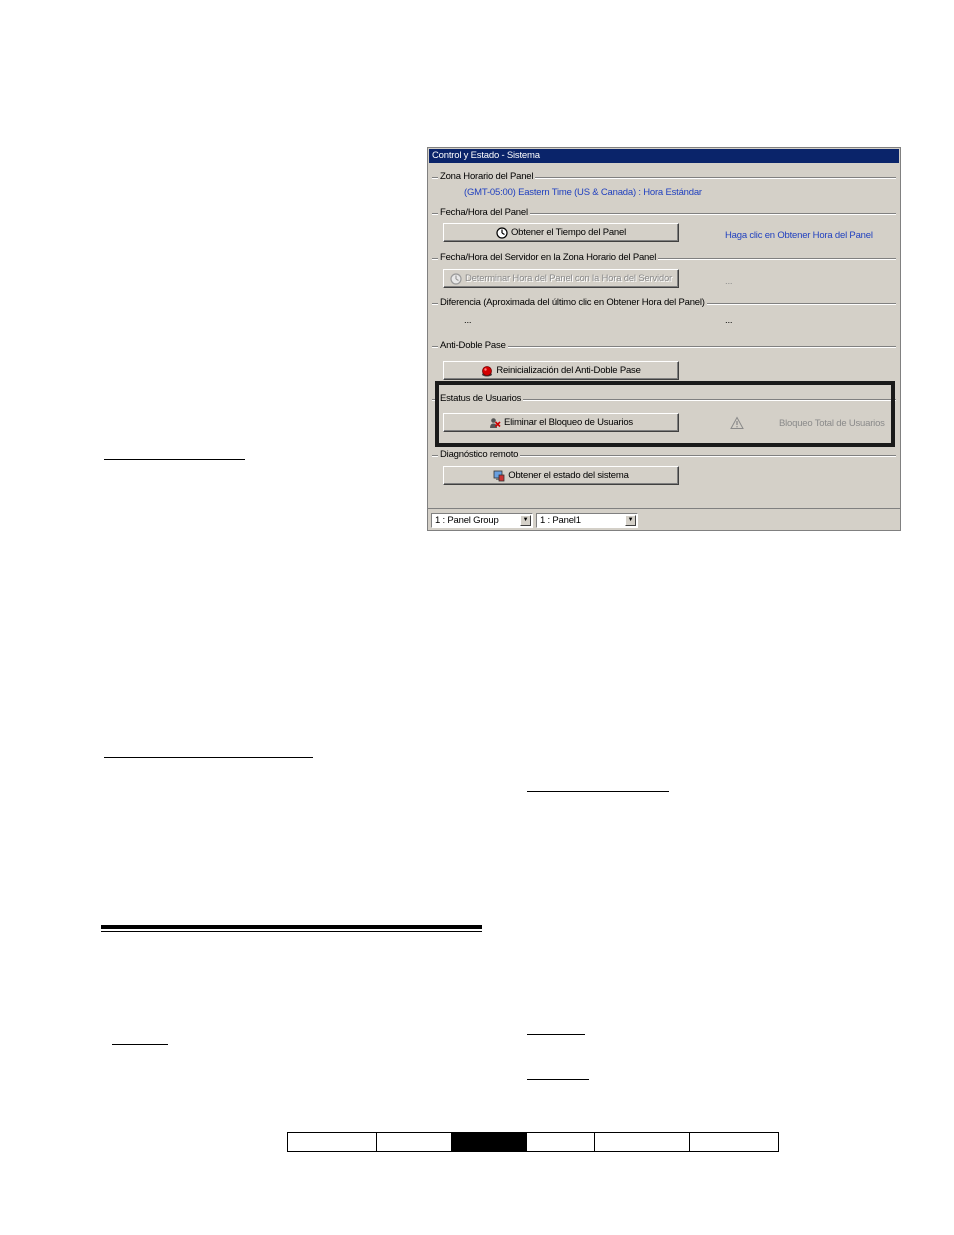 Image resolution: width=954 pixels, height=1235 pixels. I want to click on group-label: Anti-Doble Pase, so click(473, 346).